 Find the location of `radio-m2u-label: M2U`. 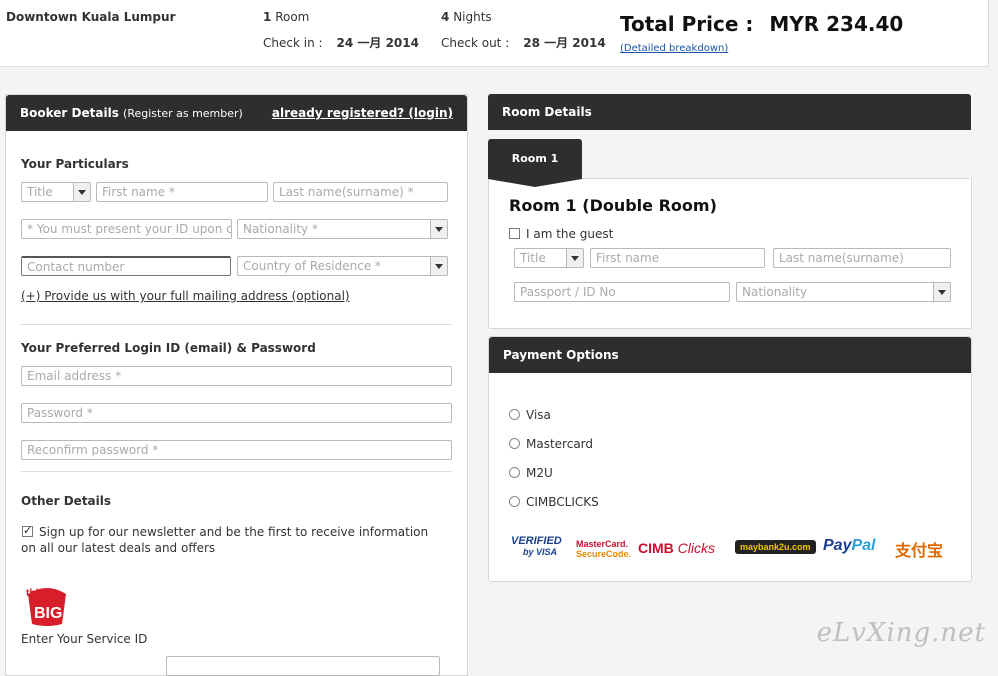

radio-m2u-label: M2U is located at coordinates (539, 473).